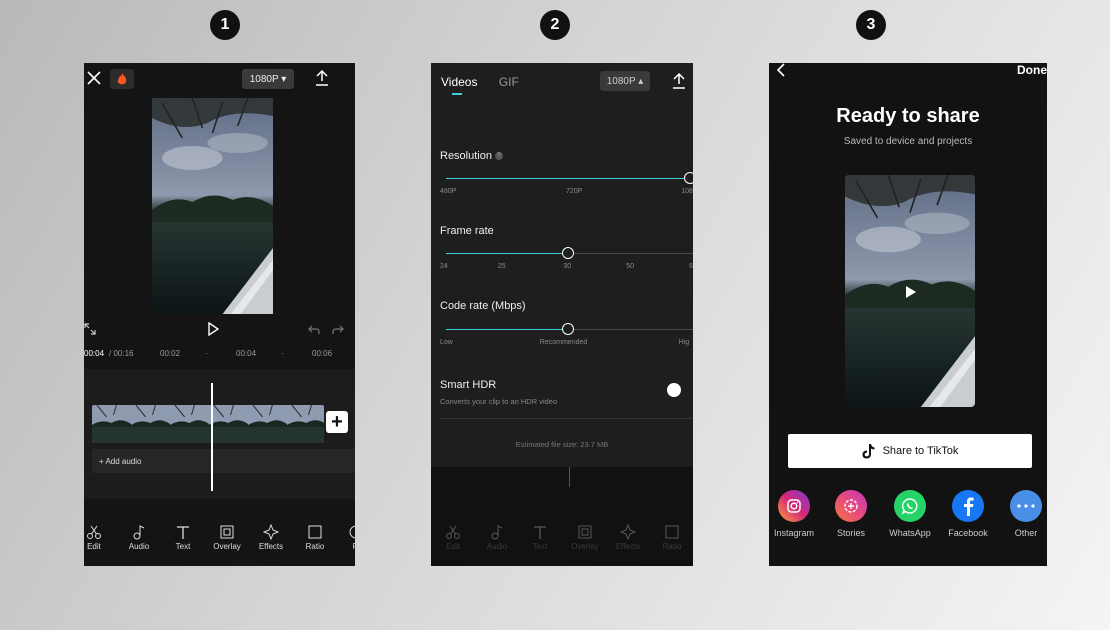 The height and width of the screenshot is (630, 1110). I want to click on slider-tick-label: 720P, so click(574, 191).